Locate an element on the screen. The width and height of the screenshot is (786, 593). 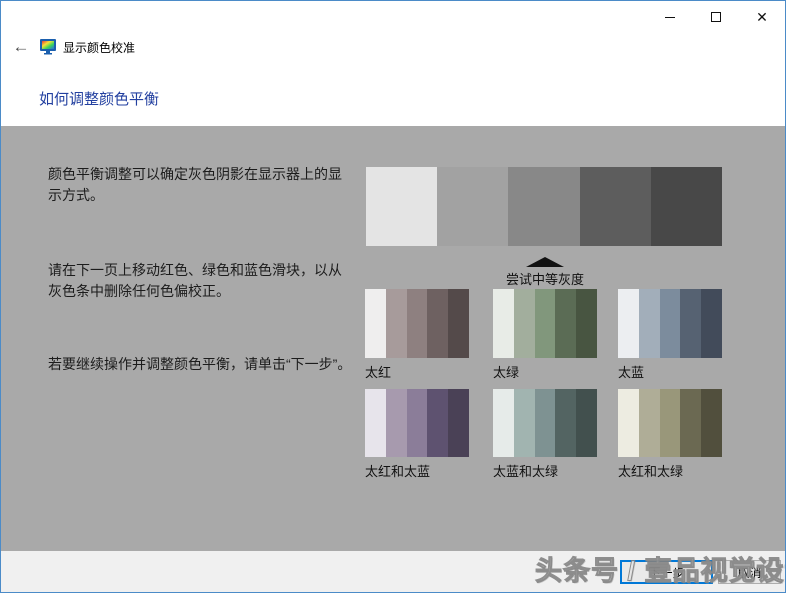
back-button: ← is located at coordinates (21, 47).